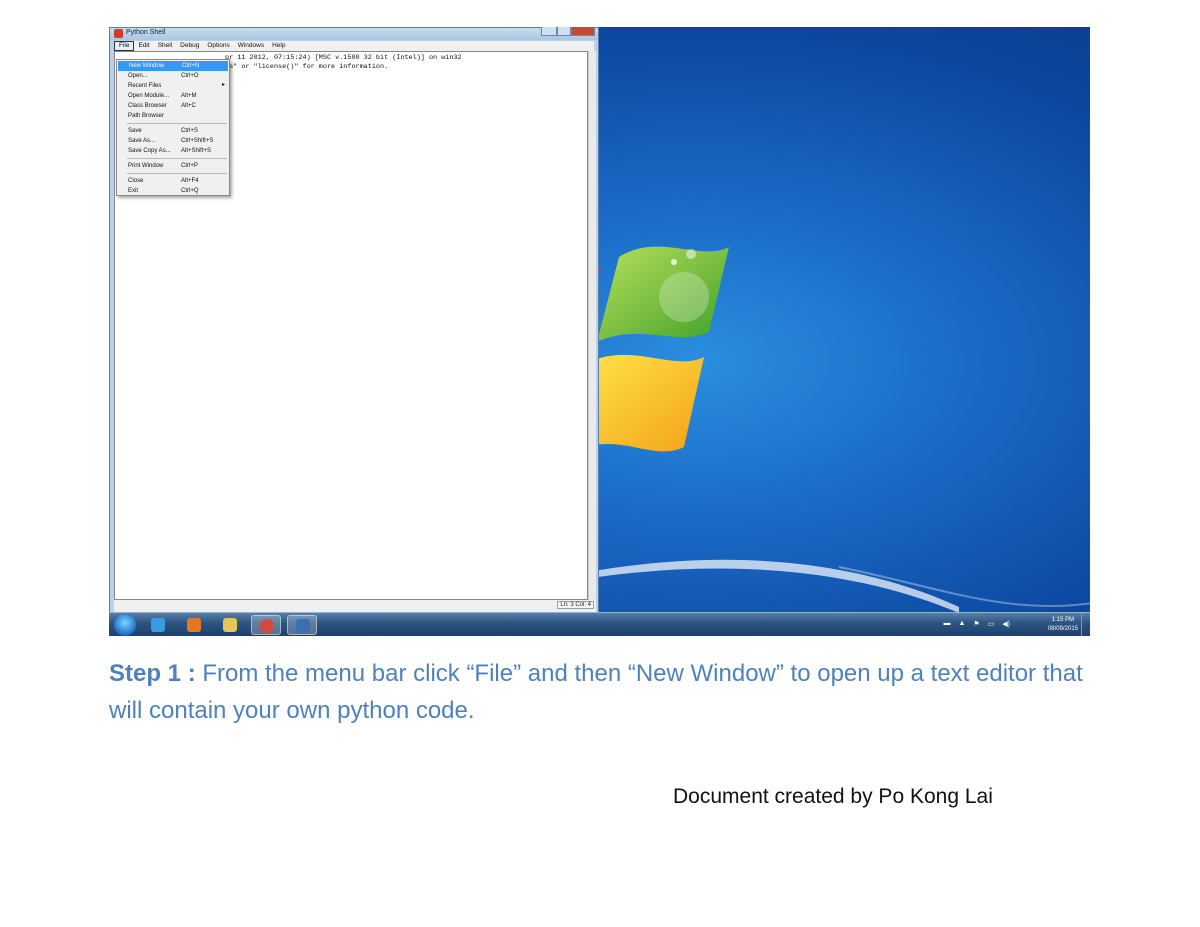 Image resolution: width=1200 pixels, height=927 pixels. I want to click on menu-item-shortcut: Alt+C, so click(188, 105).